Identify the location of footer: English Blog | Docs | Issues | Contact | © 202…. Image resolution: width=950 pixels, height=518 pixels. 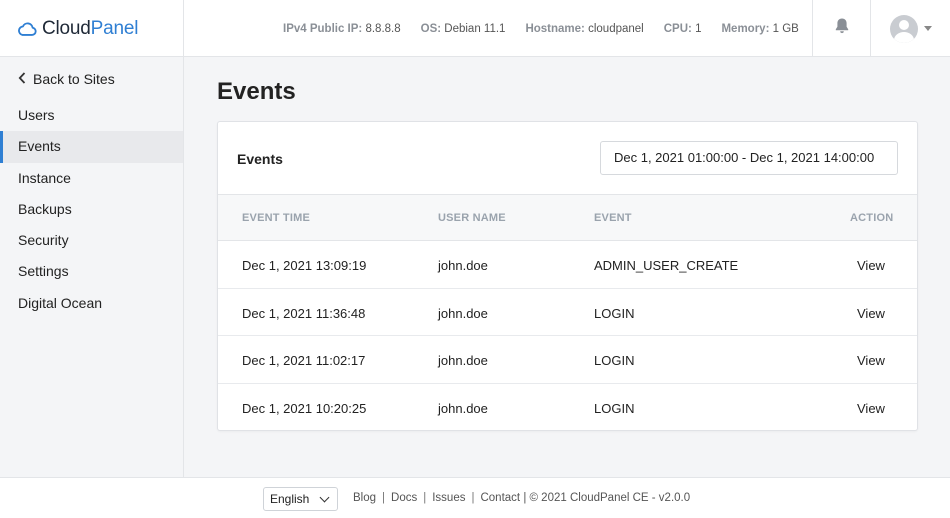
(475, 497).